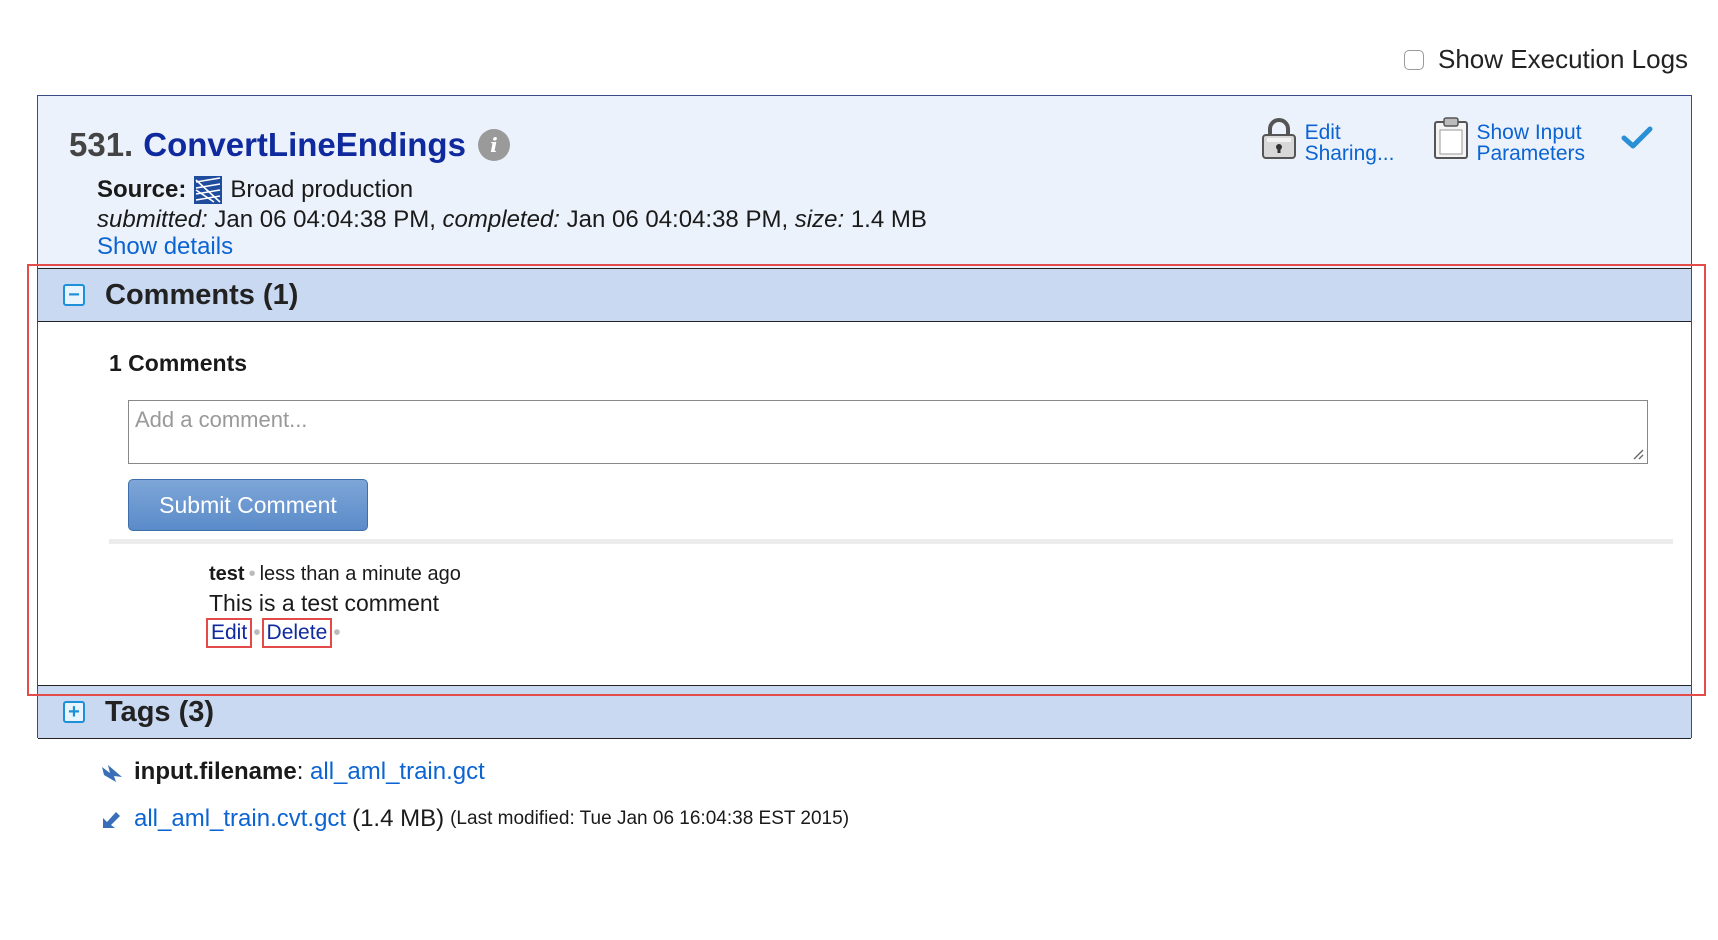 The image size is (1718, 940). Describe the element at coordinates (152, 219) in the screenshot. I see `submitted-label: submitted:` at that location.